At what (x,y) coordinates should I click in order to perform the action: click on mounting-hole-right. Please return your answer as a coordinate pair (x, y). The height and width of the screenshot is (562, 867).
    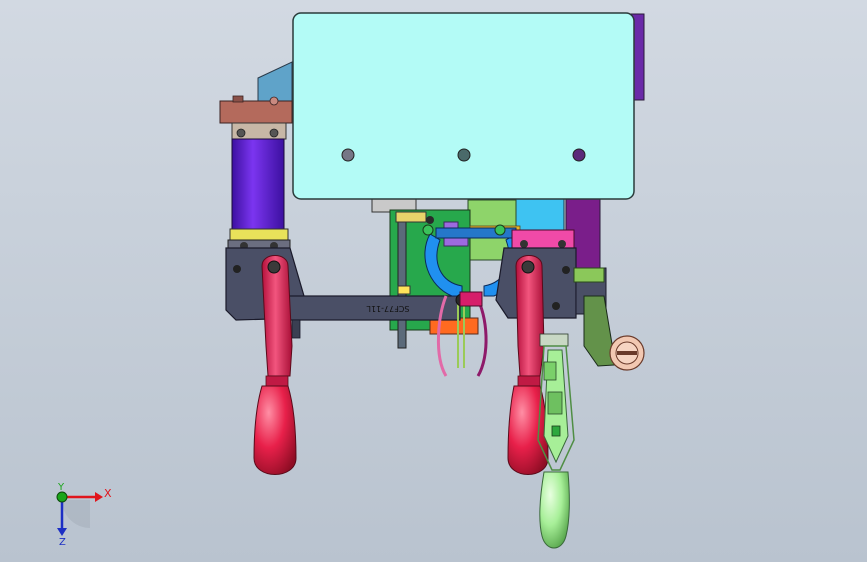
    Looking at the image, I should click on (579, 155).